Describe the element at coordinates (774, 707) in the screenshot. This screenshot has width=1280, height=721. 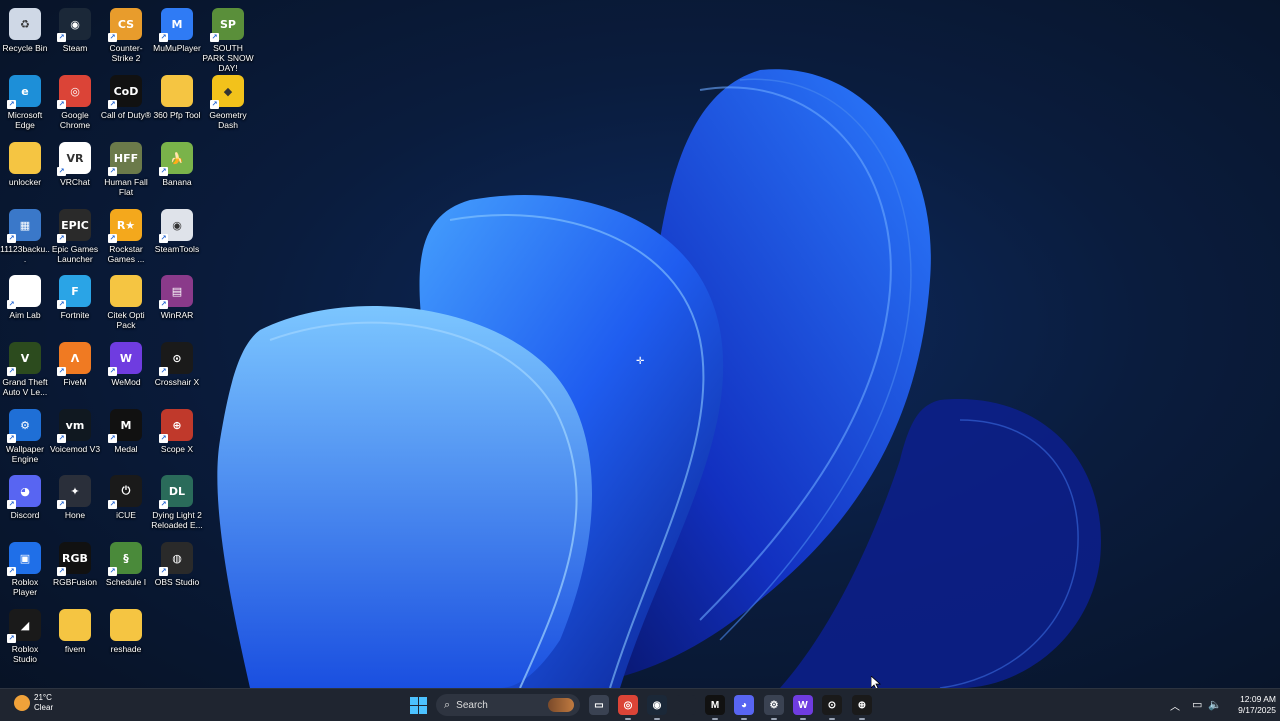
I see `taskbar-settings-icon: ⚙` at that location.